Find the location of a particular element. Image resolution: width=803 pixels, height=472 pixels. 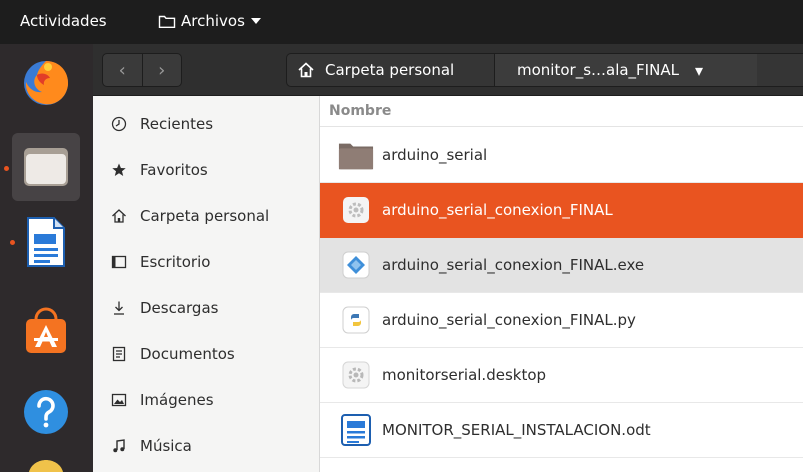

file-row: arduino_serial_conexion_FINAL.py is located at coordinates (561, 320).